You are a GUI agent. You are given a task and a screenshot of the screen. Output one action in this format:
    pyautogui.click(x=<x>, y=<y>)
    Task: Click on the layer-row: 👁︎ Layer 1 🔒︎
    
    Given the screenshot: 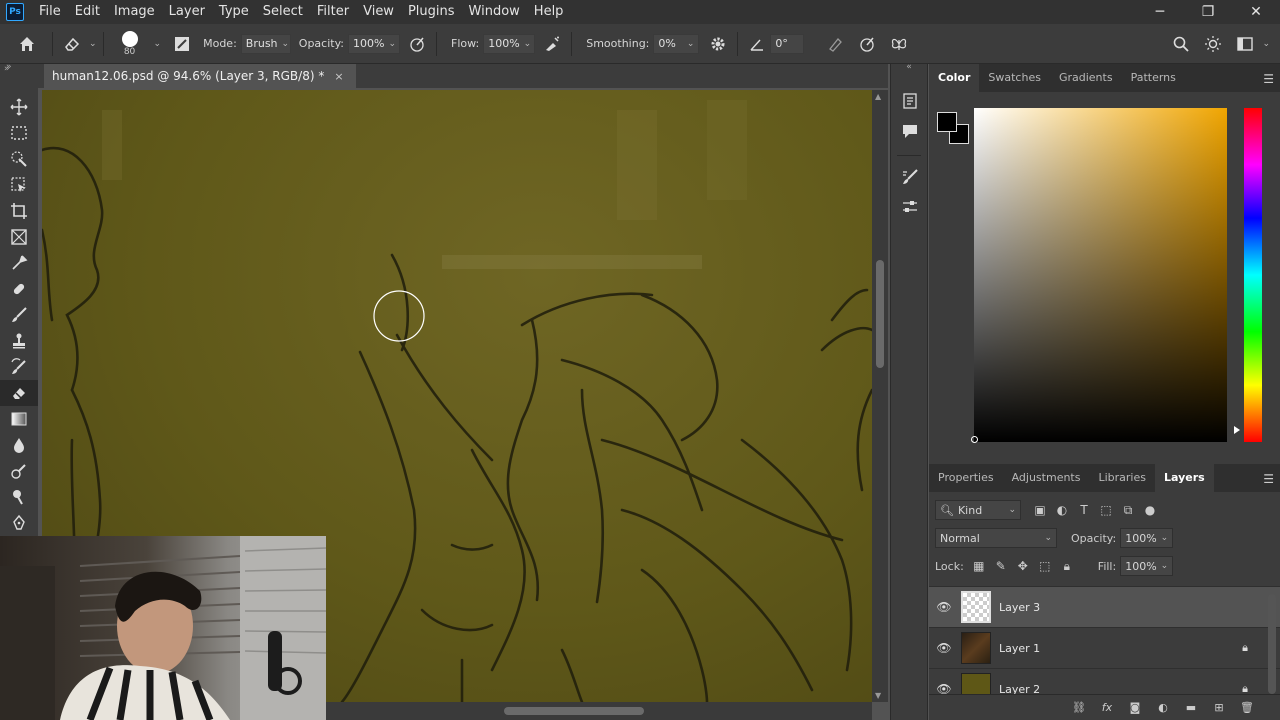 What is the action you would take?
    pyautogui.click(x=1104, y=647)
    